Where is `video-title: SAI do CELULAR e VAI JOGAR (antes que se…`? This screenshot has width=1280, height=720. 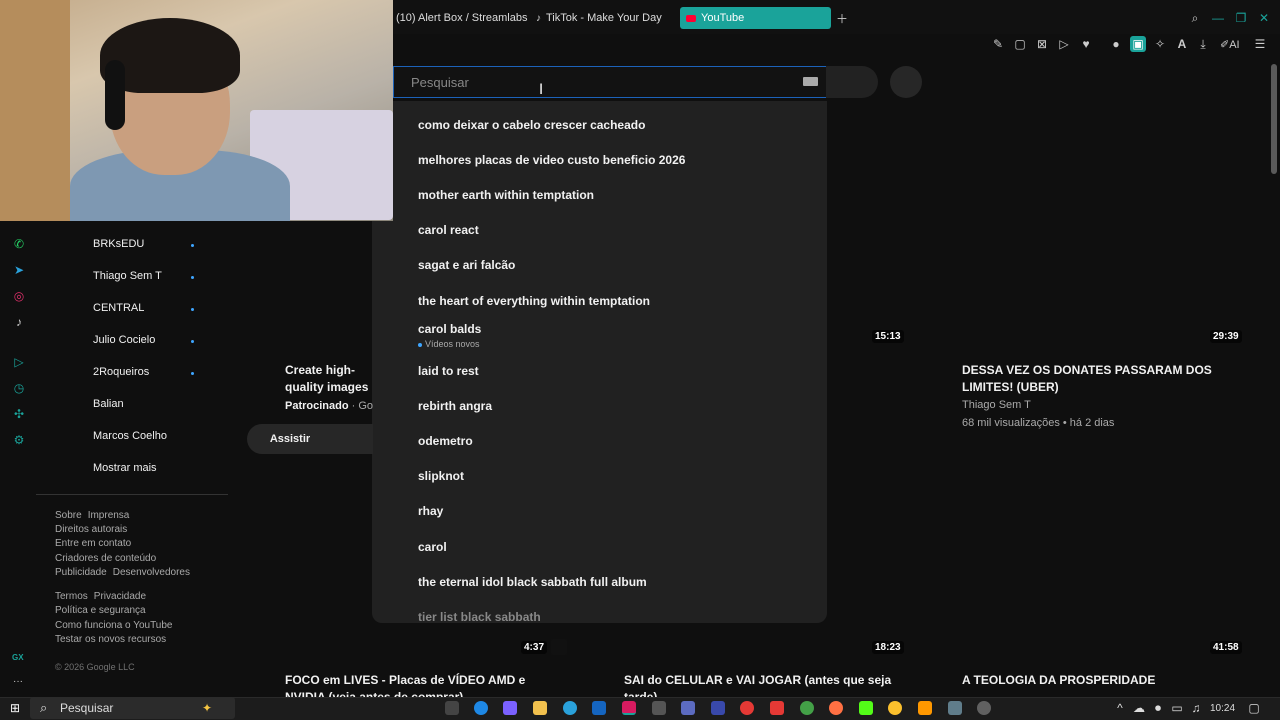 video-title: SAI do CELULAR e VAI JOGAR (antes que se… is located at coordinates (759, 684).